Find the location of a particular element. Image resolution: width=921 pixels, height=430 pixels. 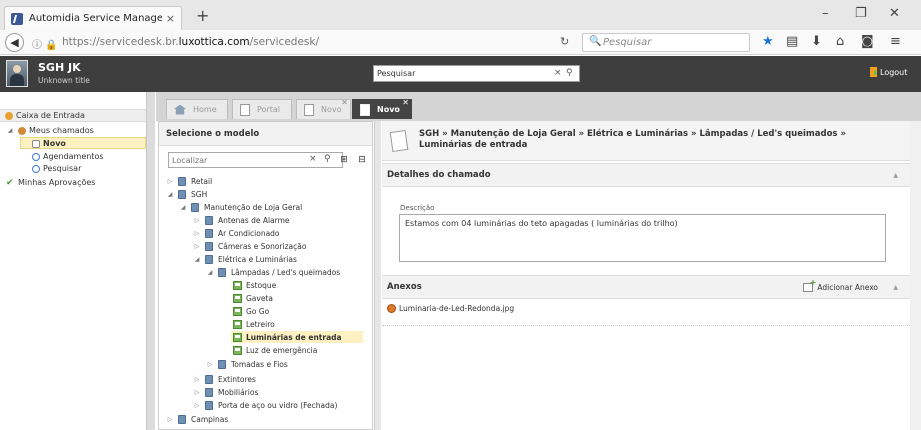

tab-novo-active-label: Novo is located at coordinates (388, 109).